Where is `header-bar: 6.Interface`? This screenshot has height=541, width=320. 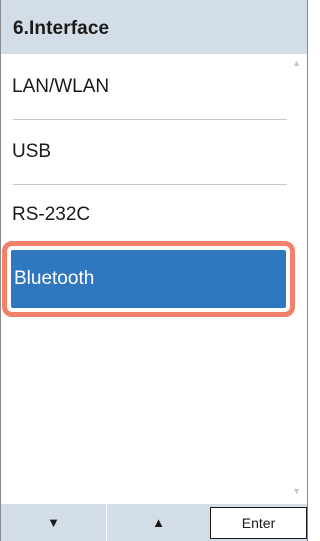 header-bar: 6.Interface is located at coordinates (154, 27).